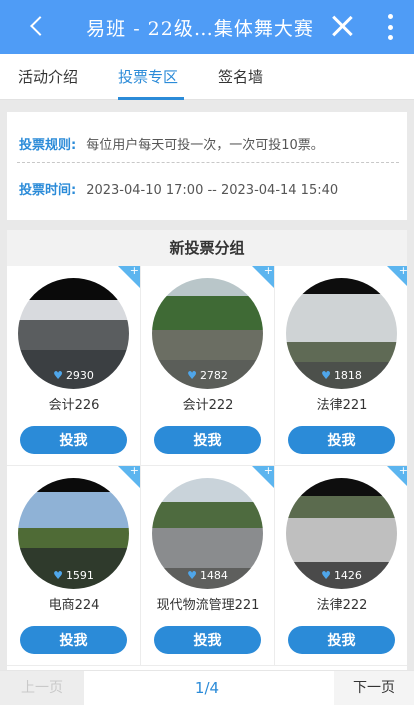 The image size is (414, 705). I want to click on candidate-card: + ♥ 1818 法律221 投我, so click(341, 365).